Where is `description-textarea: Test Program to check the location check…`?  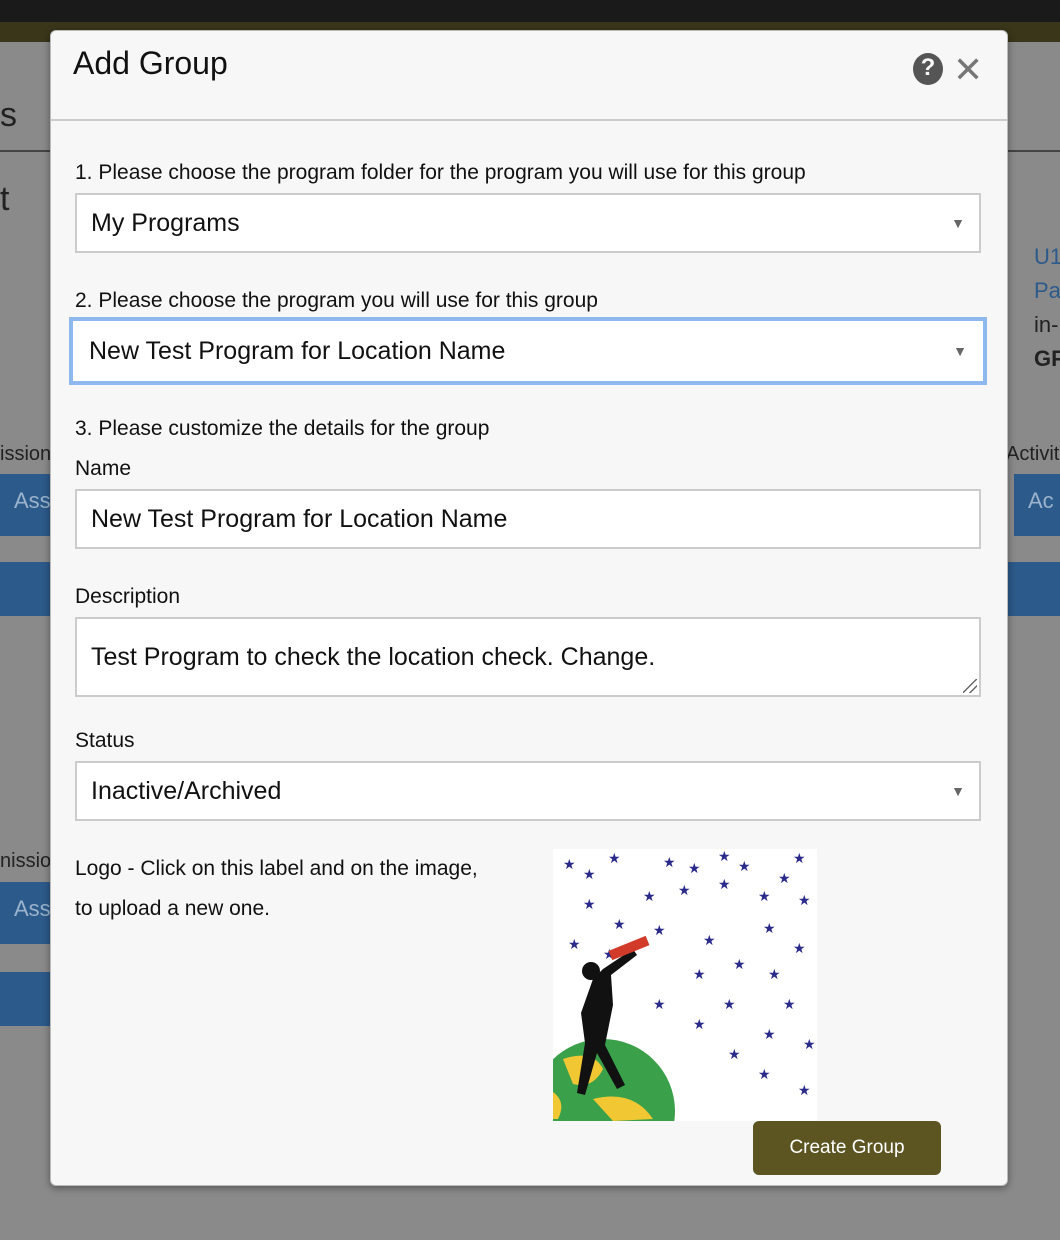 description-textarea: Test Program to check the location check… is located at coordinates (528, 657).